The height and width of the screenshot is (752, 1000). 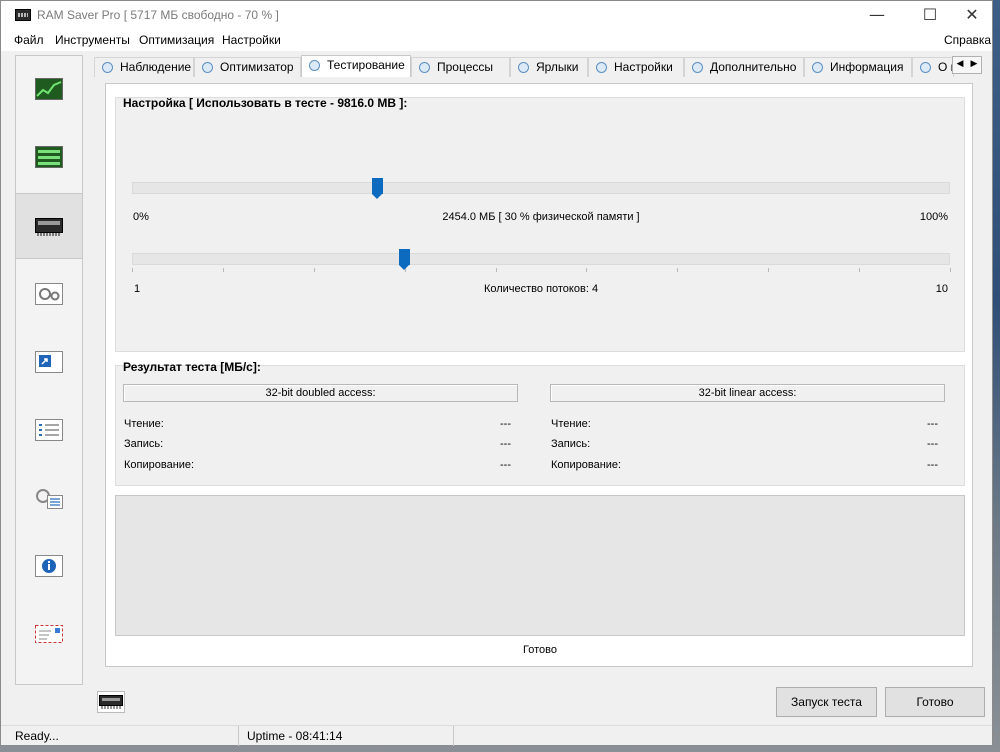 What do you see at coordinates (933, 67) in the screenshot?
I see `tab-about: О п` at bounding box center [933, 67].